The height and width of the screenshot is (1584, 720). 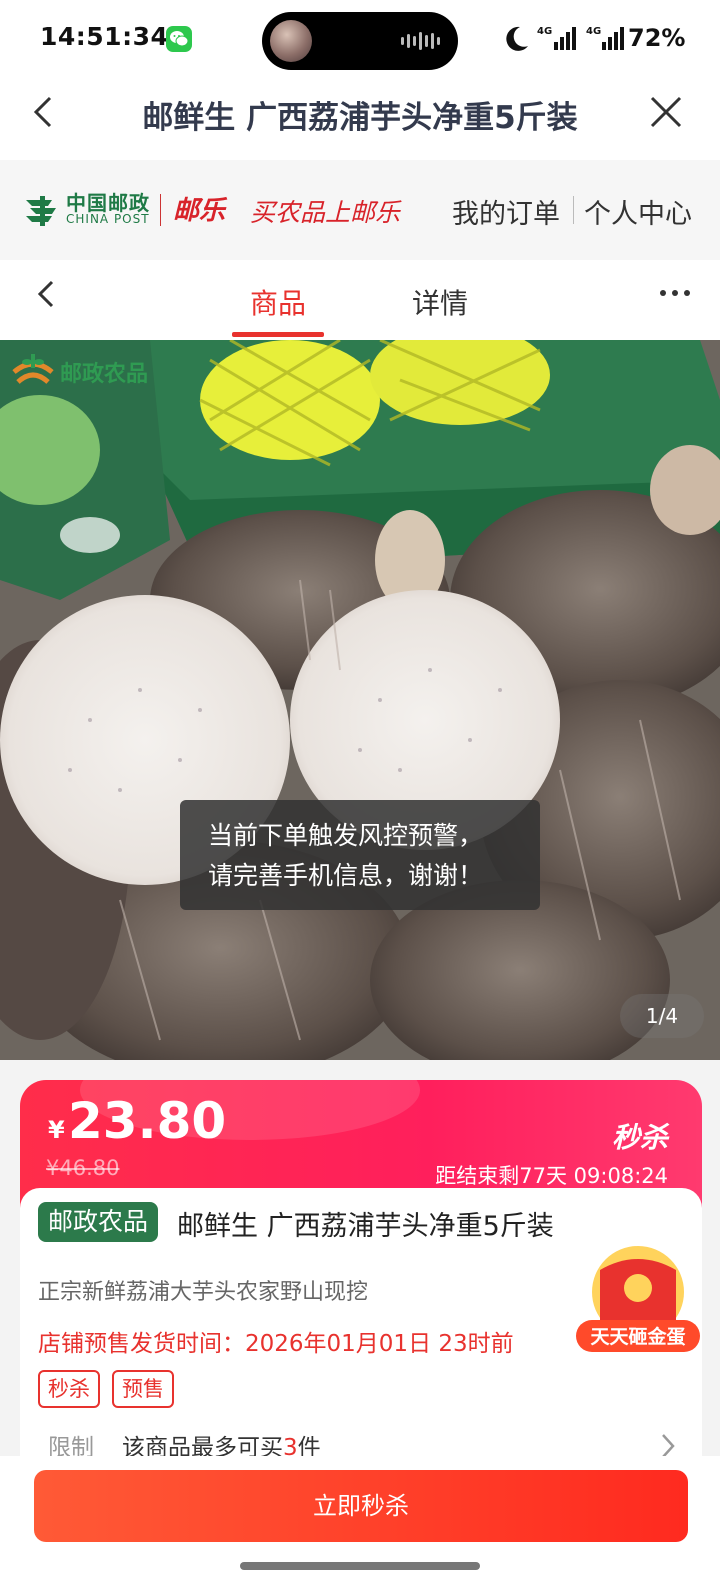 I want to click on watermark-text: 邮政农品, so click(x=104, y=374).